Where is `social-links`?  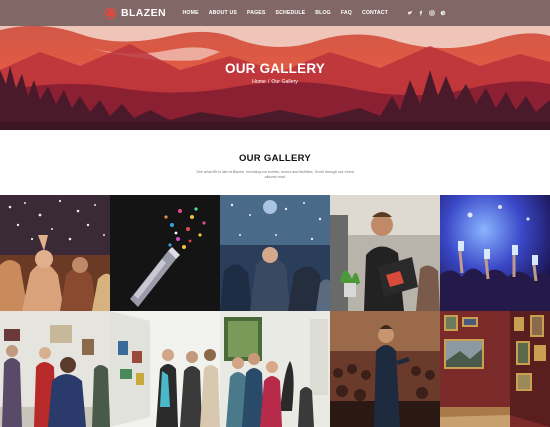
social-links is located at coordinates (424, 13).